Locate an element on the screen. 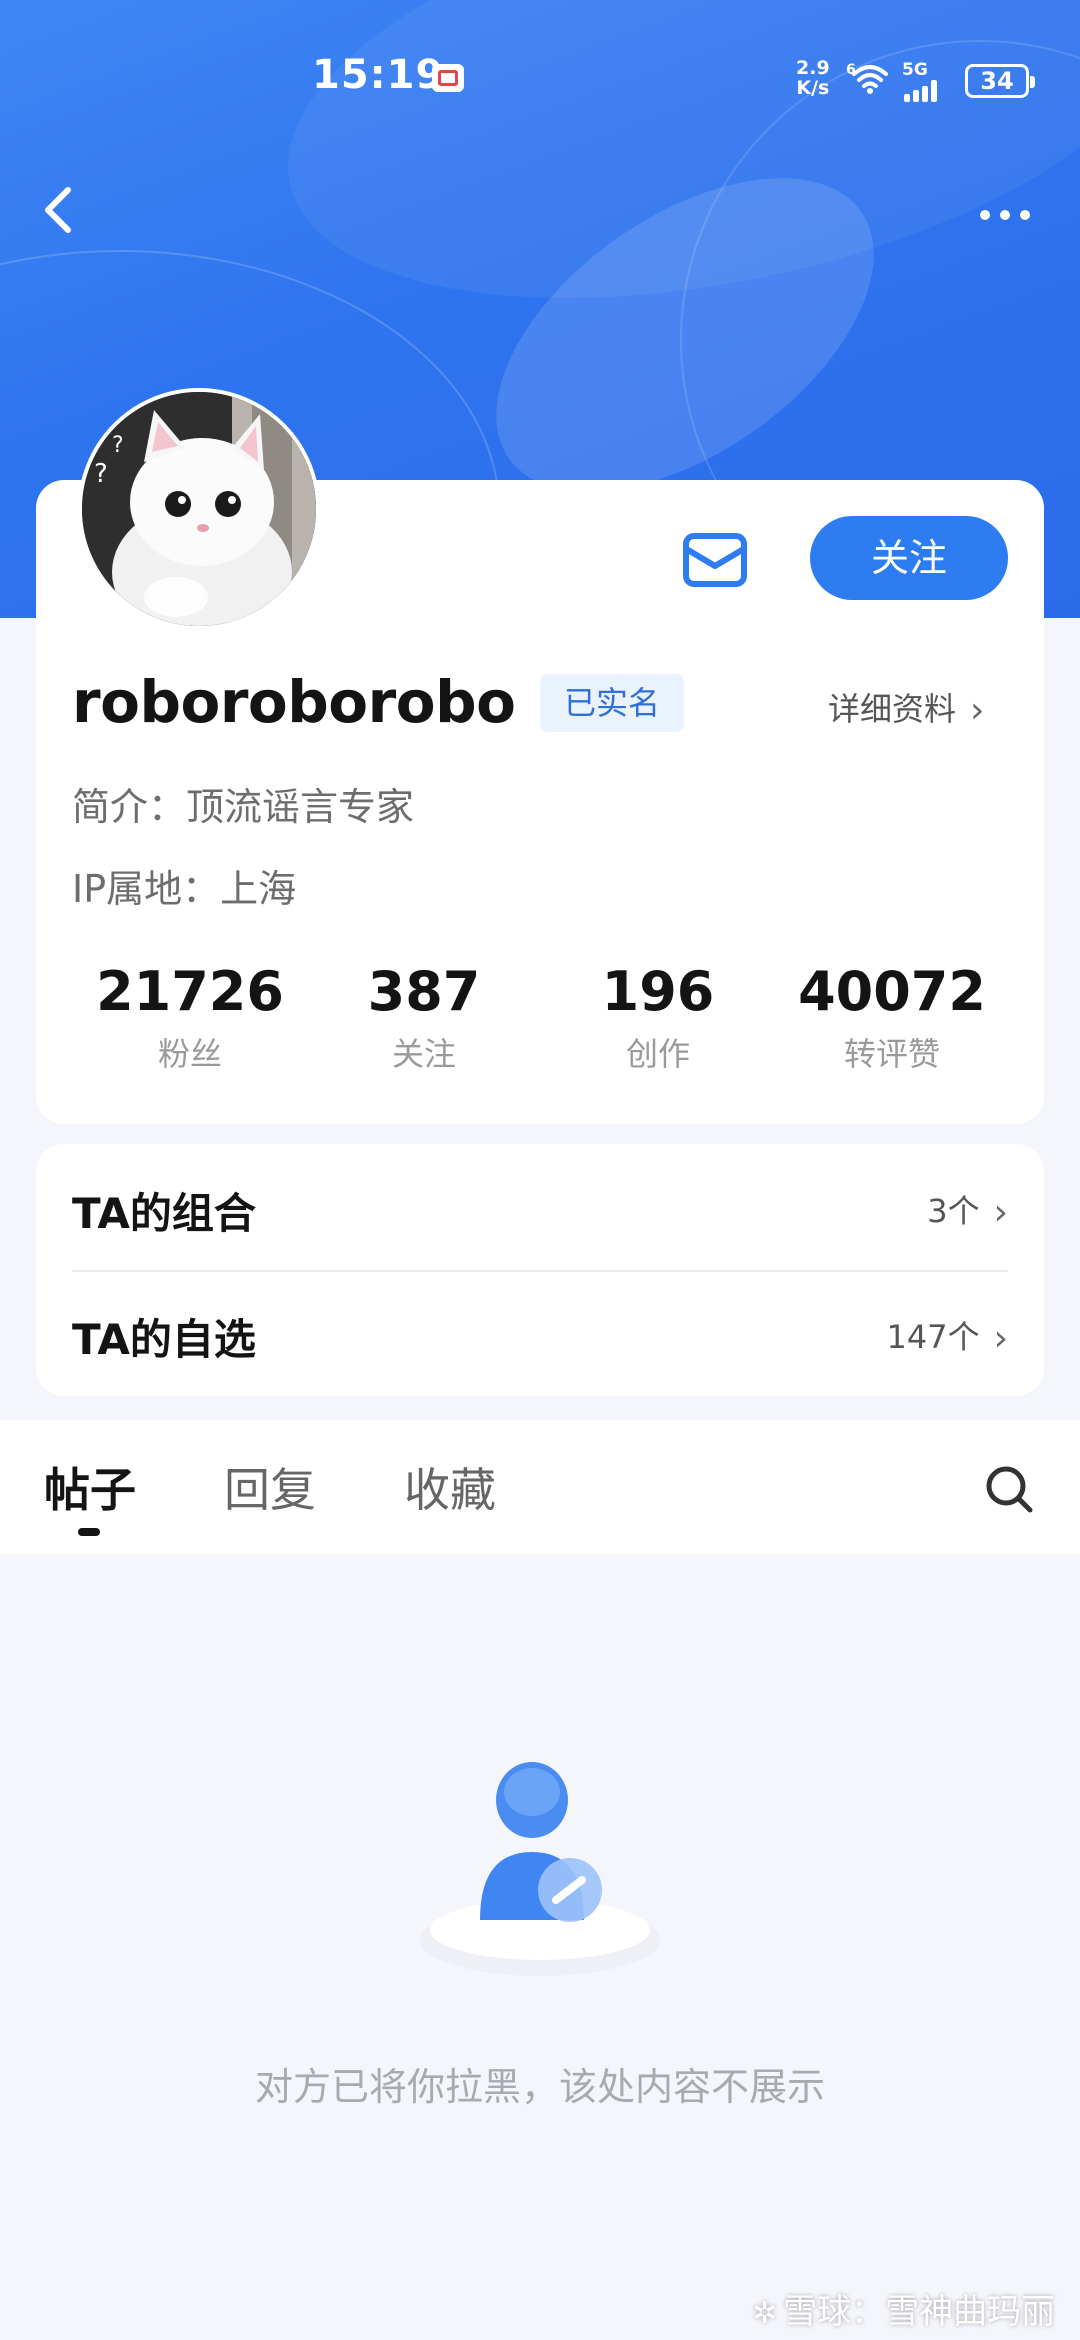  stat-value: 387 is located at coordinates (424, 991).